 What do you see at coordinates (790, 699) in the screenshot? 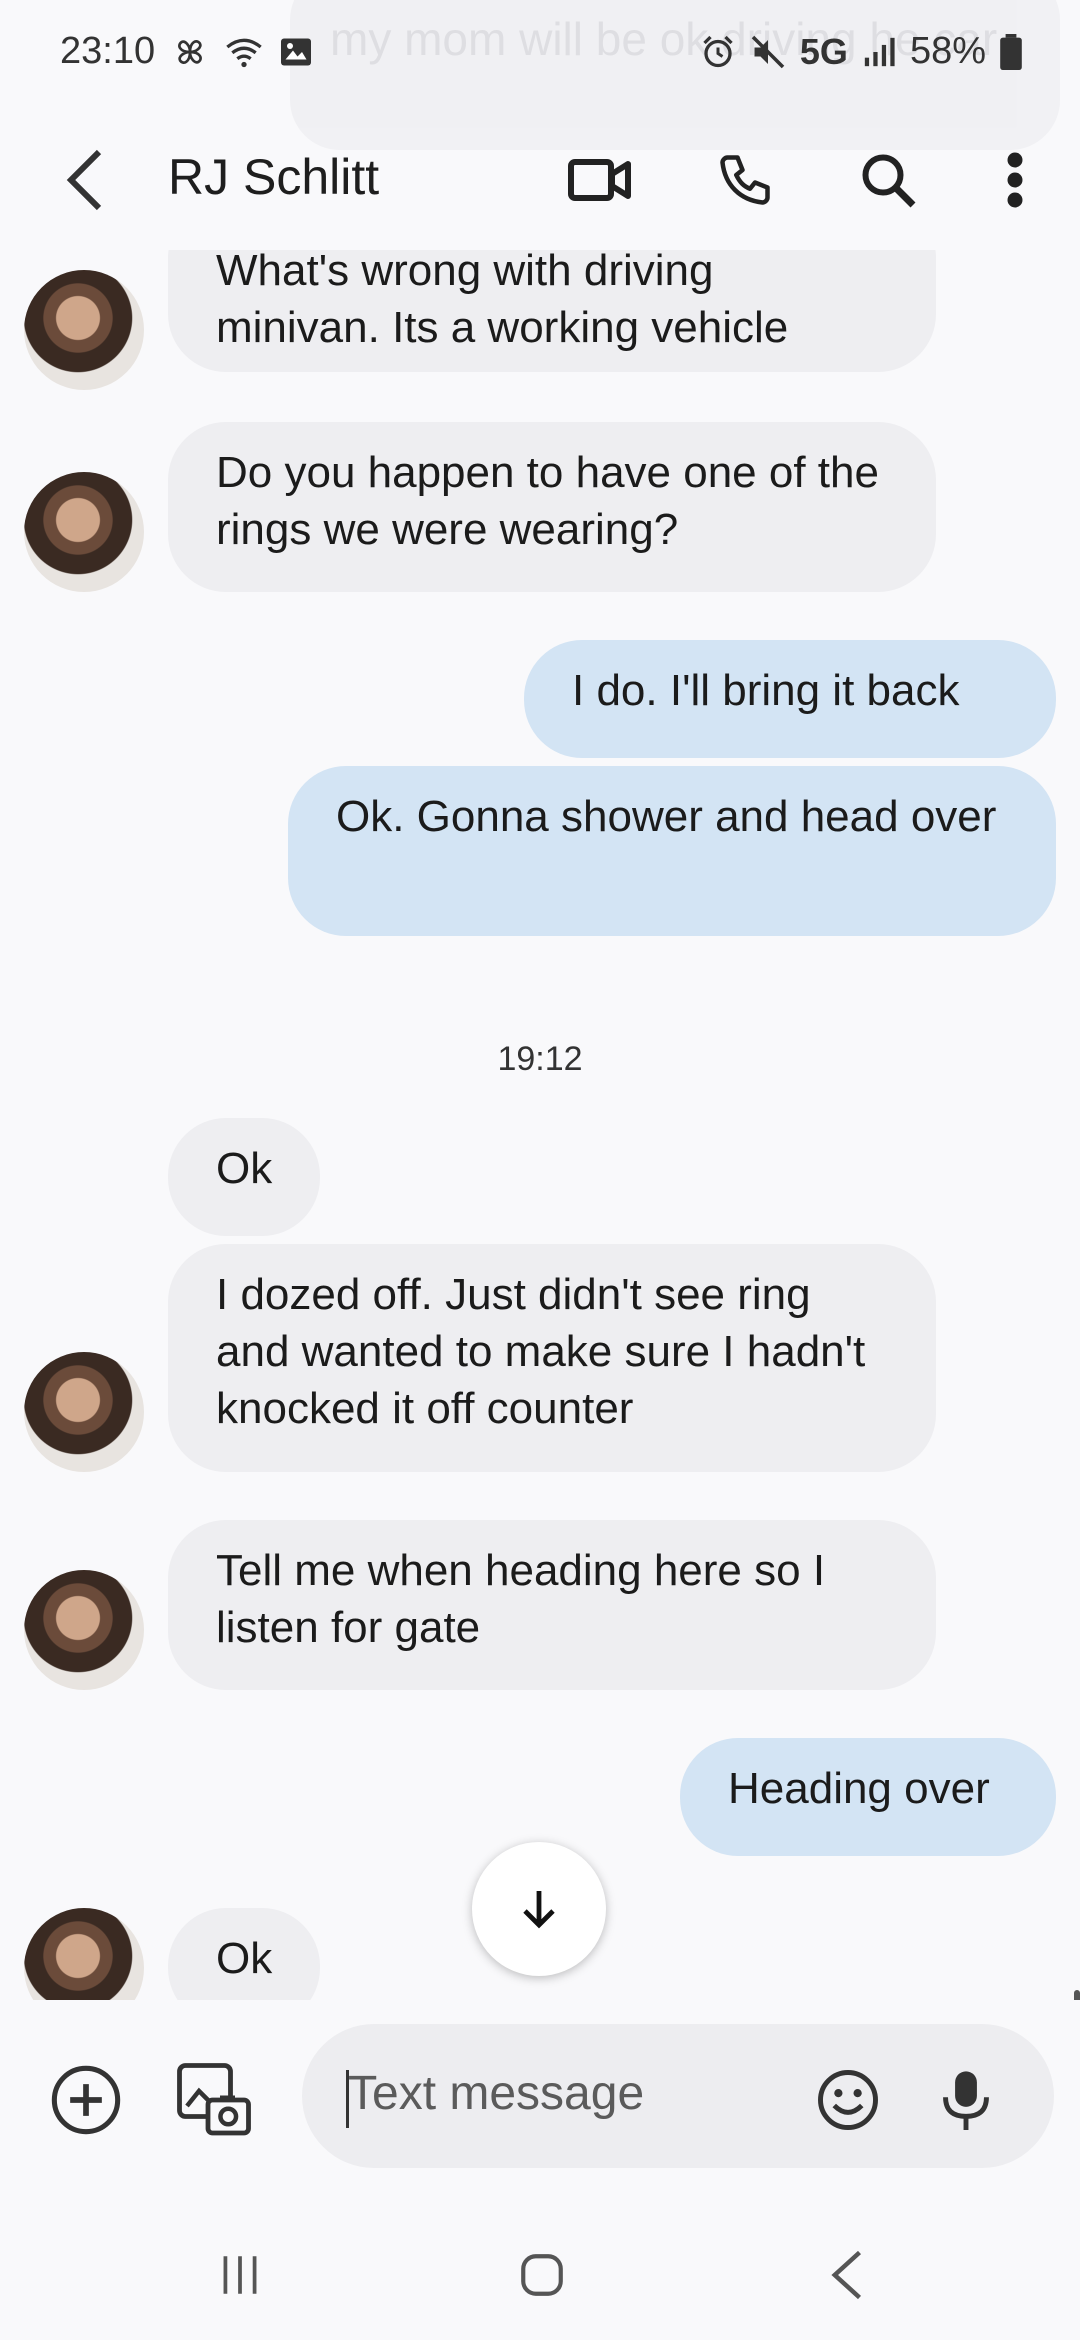
I see `message-bubble-outgoing: I do. I'll bring it back` at bounding box center [790, 699].